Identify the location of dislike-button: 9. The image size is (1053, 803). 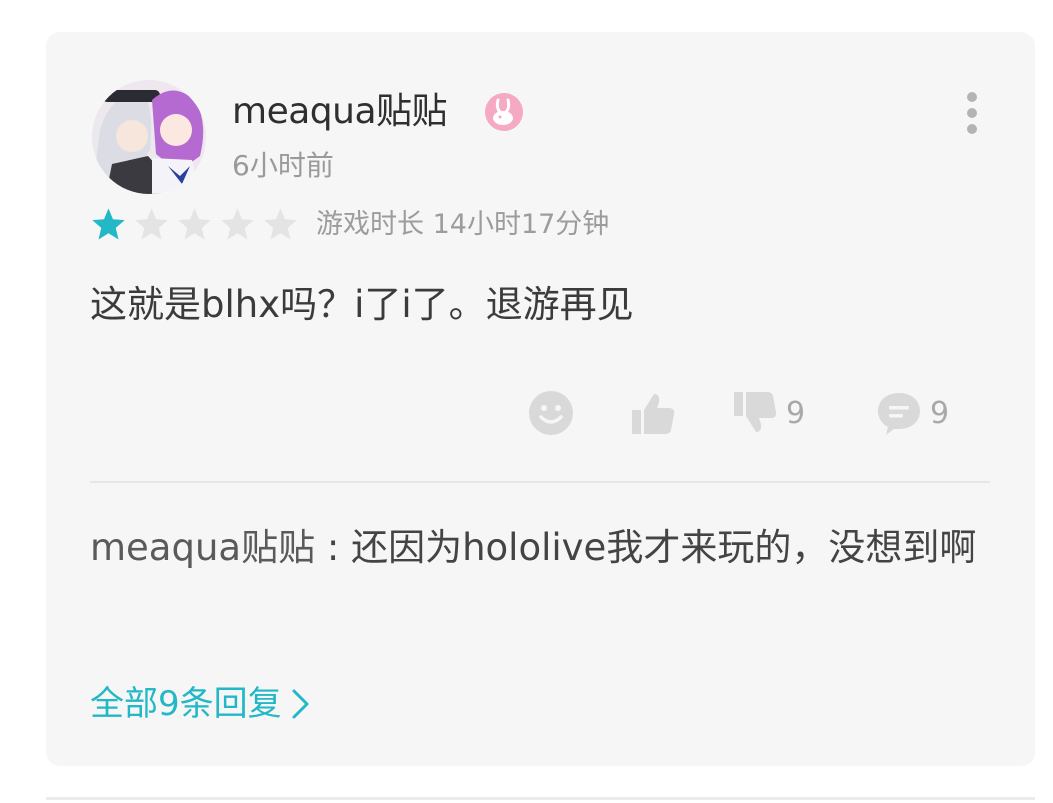
(768, 413).